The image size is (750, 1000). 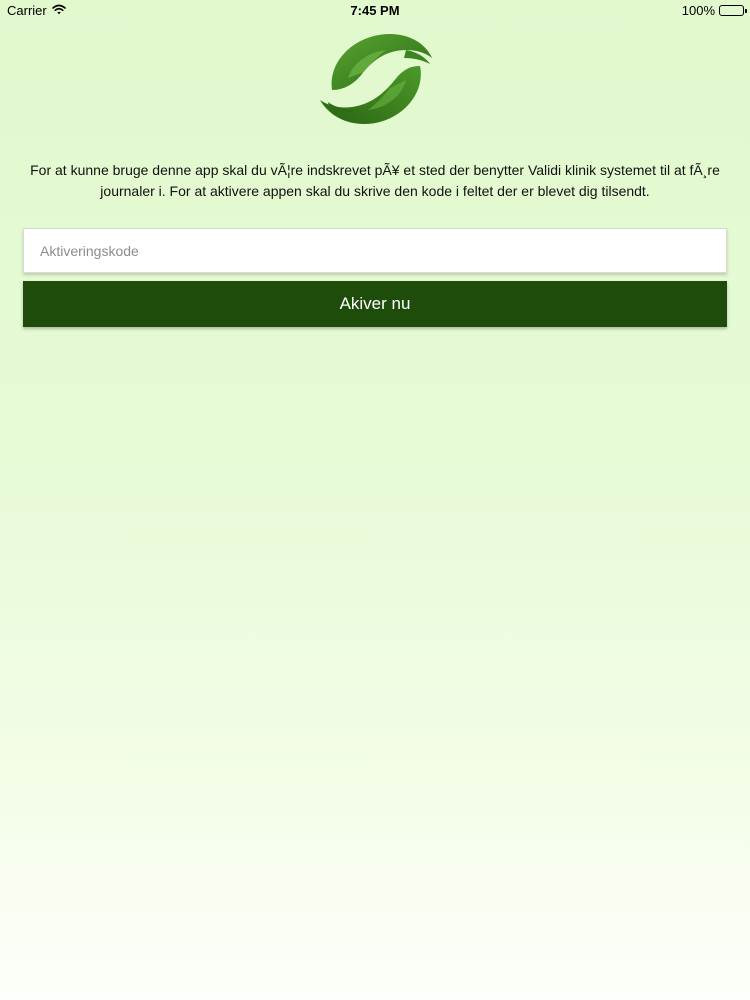 I want to click on battery-percent: 100%, so click(x=698, y=10).